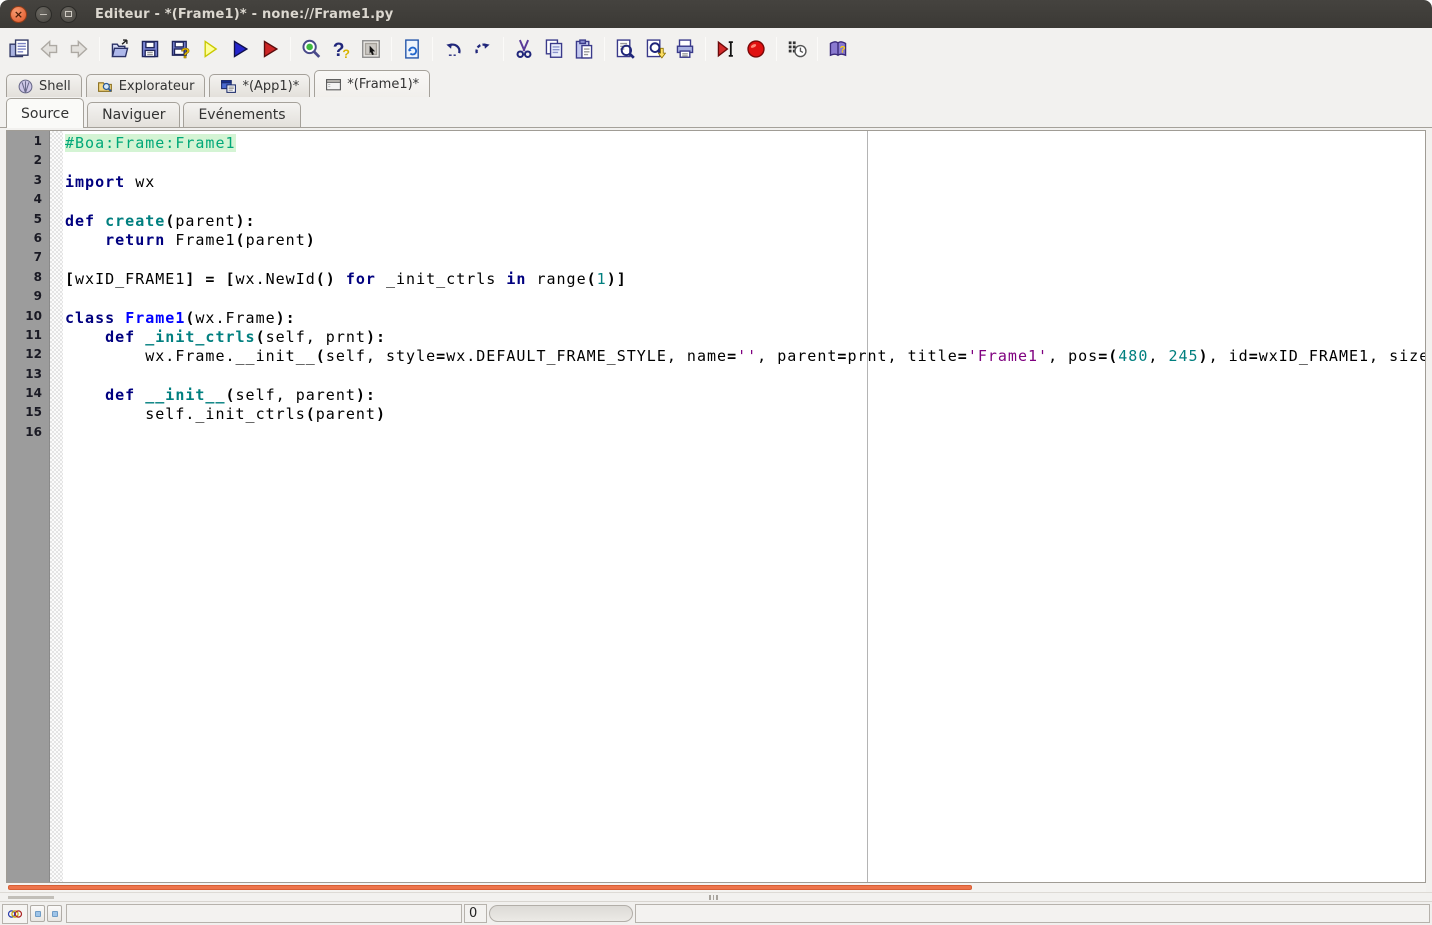 This screenshot has height=925, width=1432. What do you see at coordinates (745, 240) in the screenshot?
I see `code-line: return Frame1(parent)` at bounding box center [745, 240].